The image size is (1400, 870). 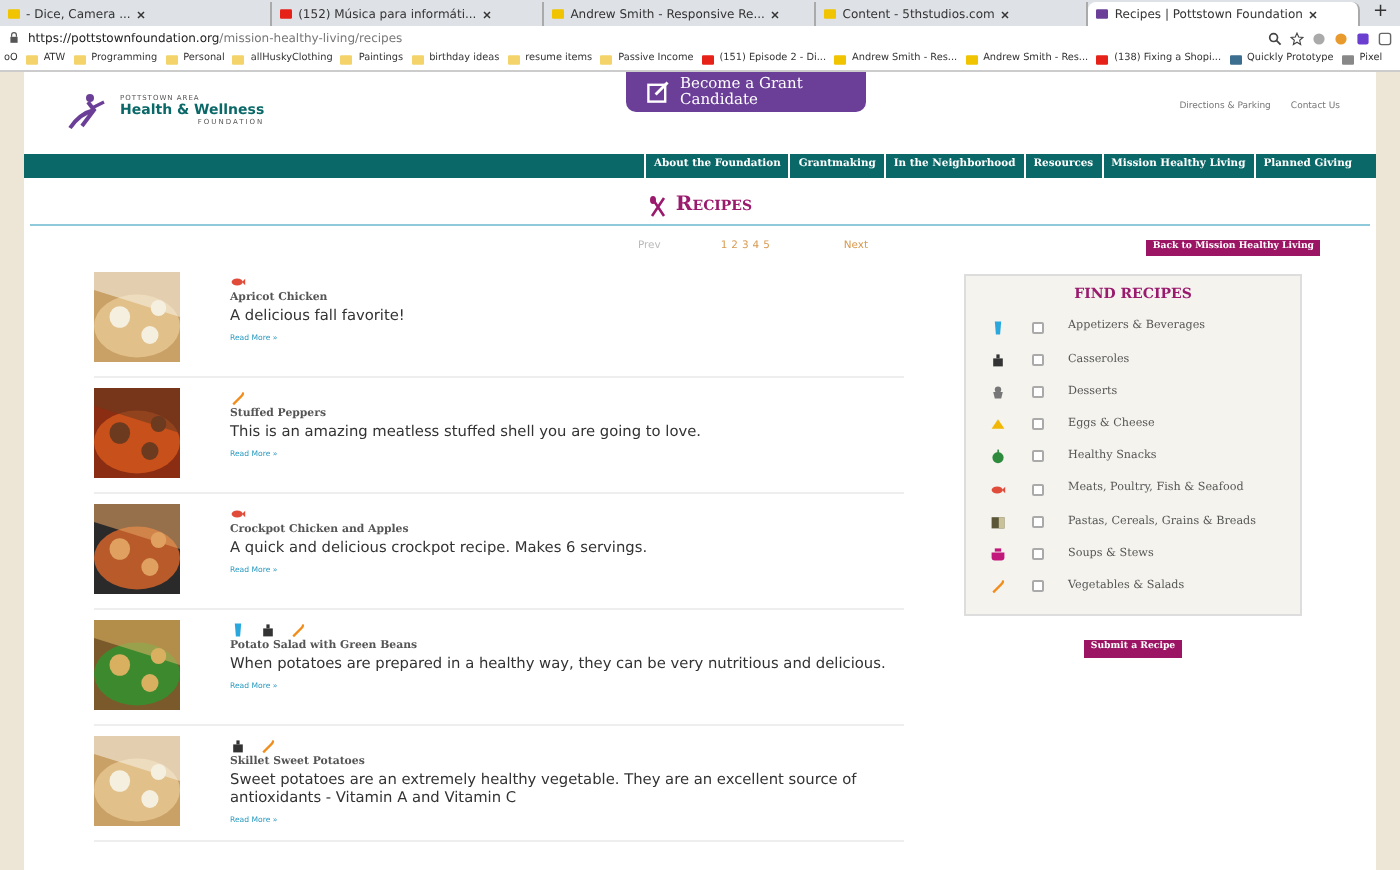 What do you see at coordinates (998, 456) in the screenshot?
I see `apple-icon` at bounding box center [998, 456].